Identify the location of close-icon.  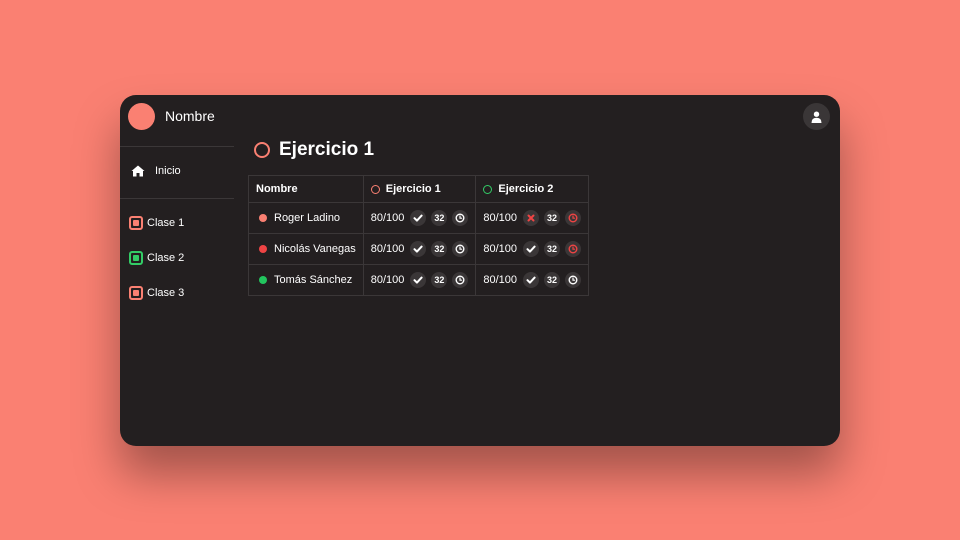
(531, 218).